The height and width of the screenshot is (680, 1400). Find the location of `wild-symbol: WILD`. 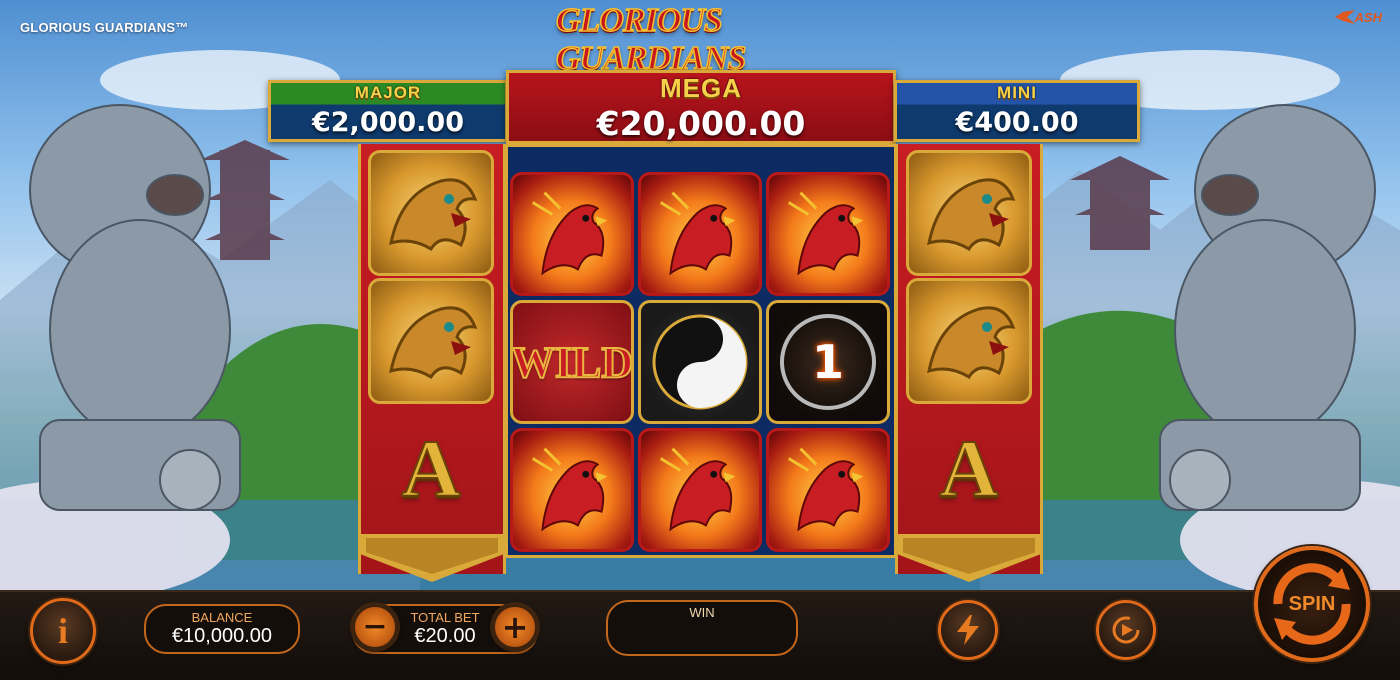

wild-symbol: WILD is located at coordinates (572, 362).